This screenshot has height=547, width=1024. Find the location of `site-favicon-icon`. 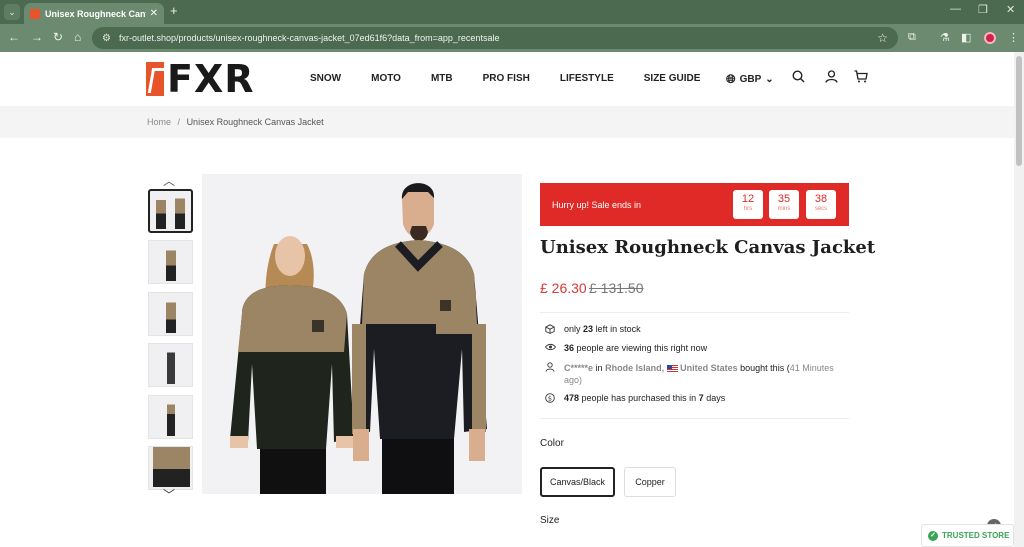

site-favicon-icon is located at coordinates (35, 13).